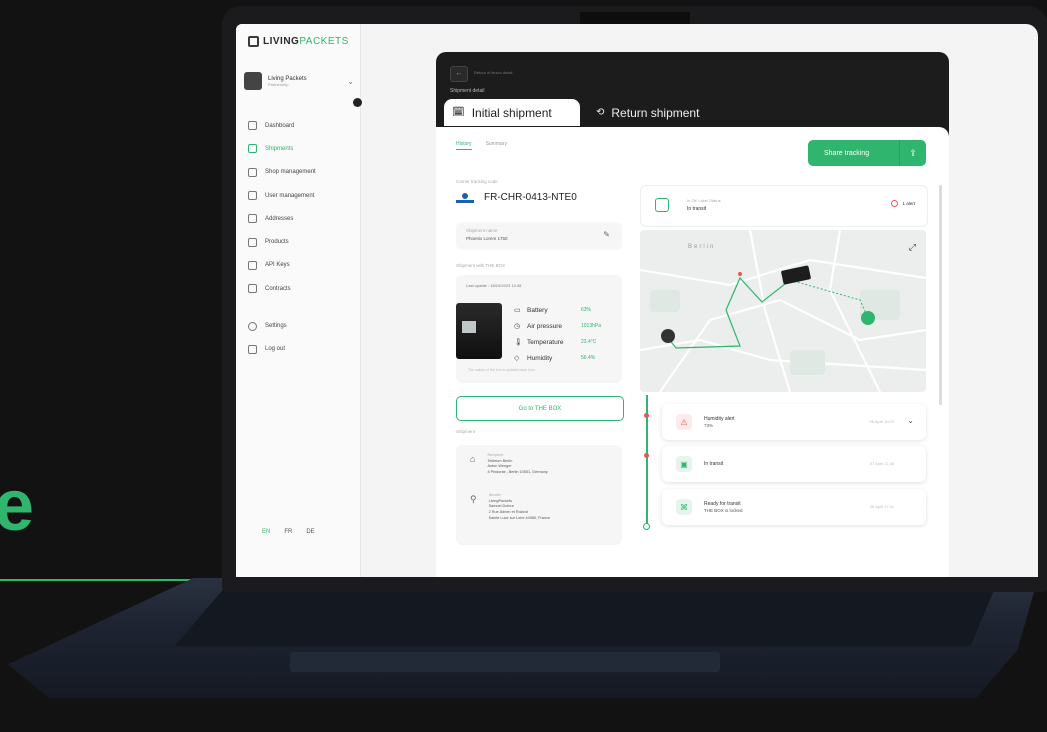  Describe the element at coordinates (912, 153) in the screenshot. I see `share-icon: ⇪` at that location.